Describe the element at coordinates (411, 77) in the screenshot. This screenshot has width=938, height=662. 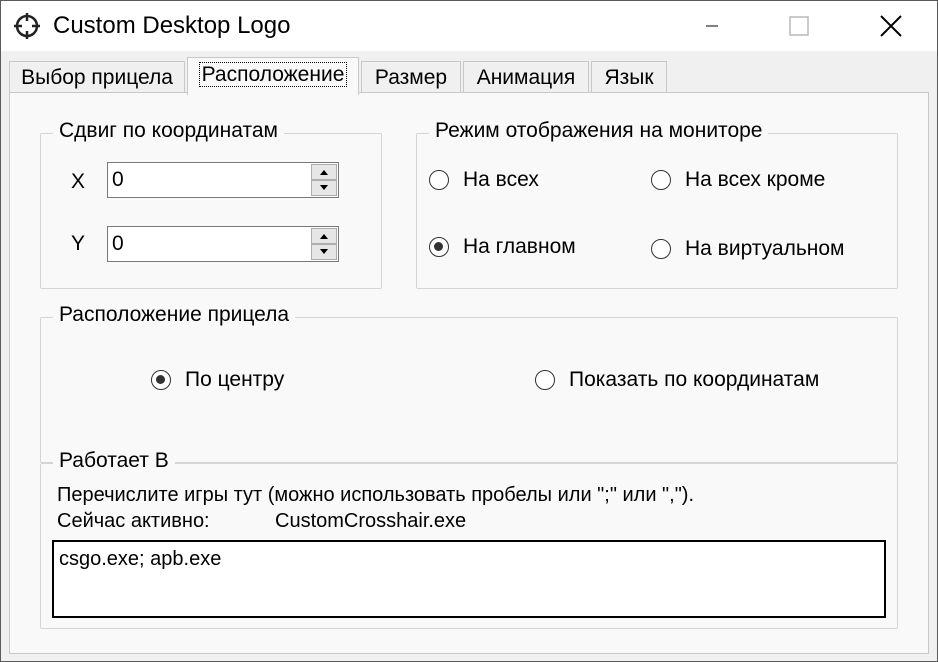
I see `tab-size: Размер` at that location.